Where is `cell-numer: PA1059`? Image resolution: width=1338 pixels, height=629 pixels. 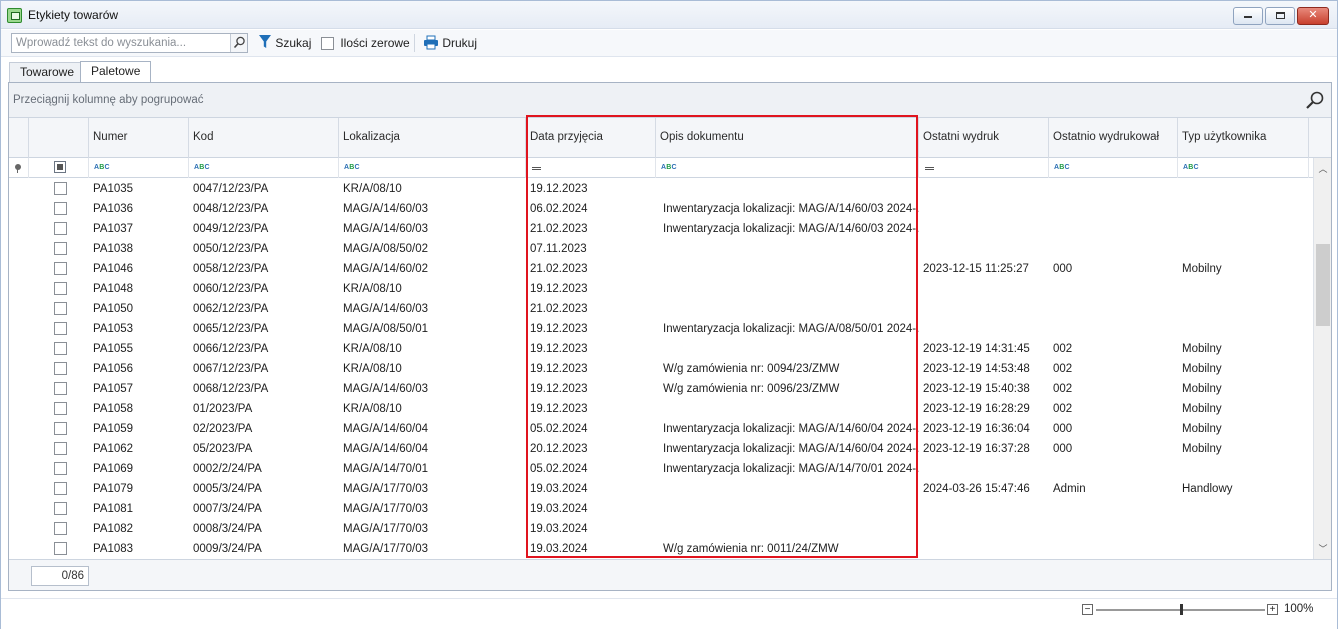
cell-numer: PA1059 is located at coordinates (113, 429).